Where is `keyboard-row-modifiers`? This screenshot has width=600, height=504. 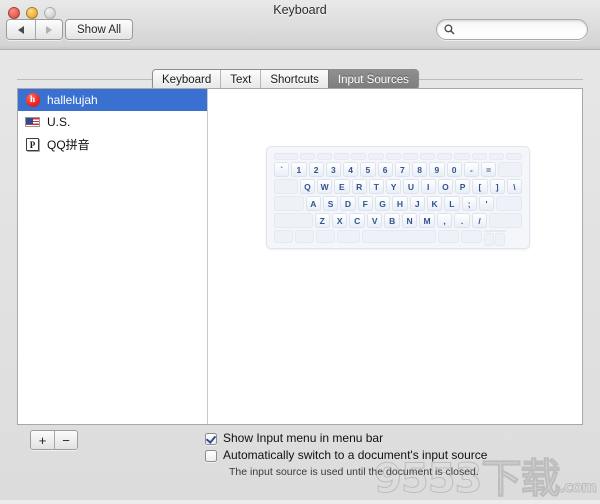
keyboard-row-modifiers is located at coordinates (398, 238).